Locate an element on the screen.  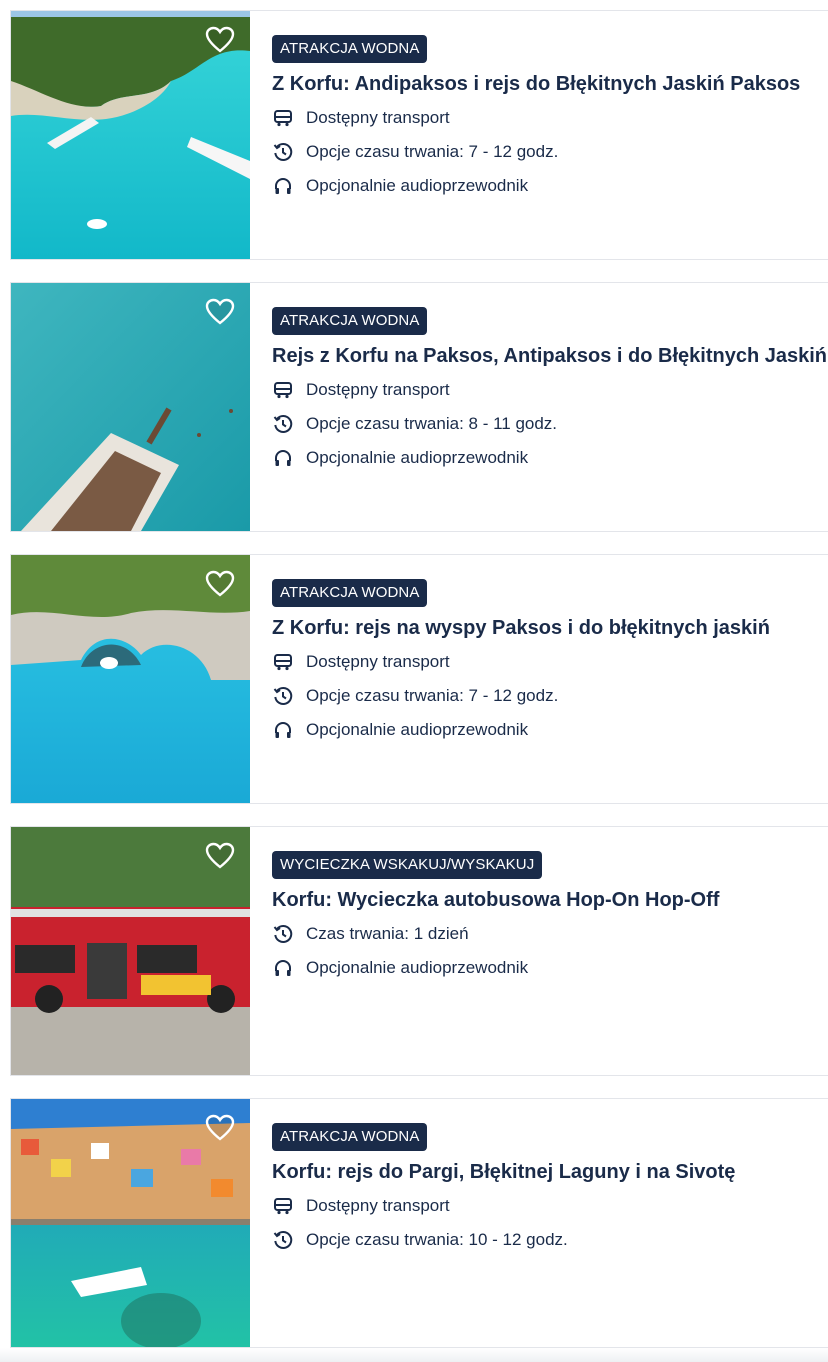
feature-text: Opcje czasu trwania: 10 - 12 godz. is located at coordinates (437, 1239).